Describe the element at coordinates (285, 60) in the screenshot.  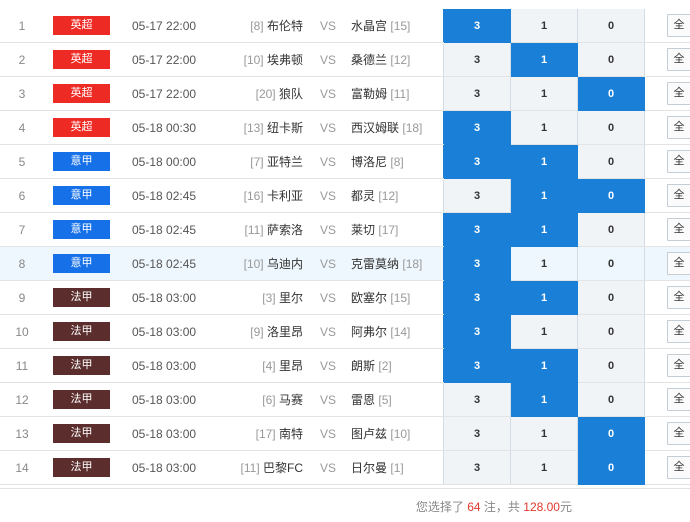
I see `home-team: 埃弗顿` at that location.